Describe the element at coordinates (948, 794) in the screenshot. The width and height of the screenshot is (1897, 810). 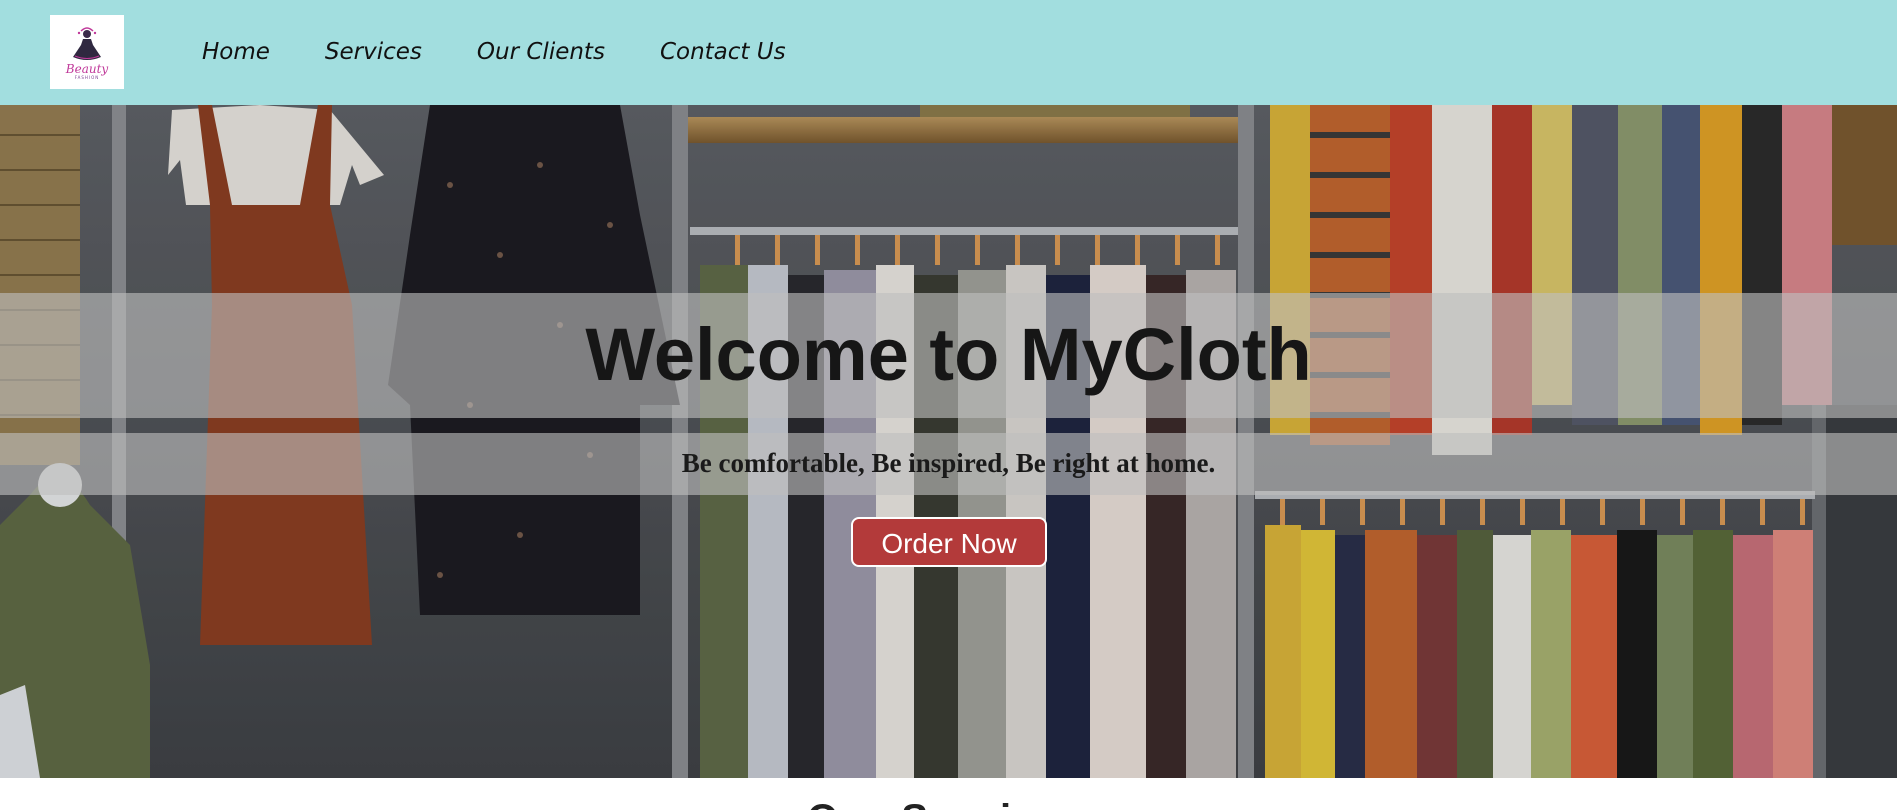
I see `services-section: Our Services` at that location.